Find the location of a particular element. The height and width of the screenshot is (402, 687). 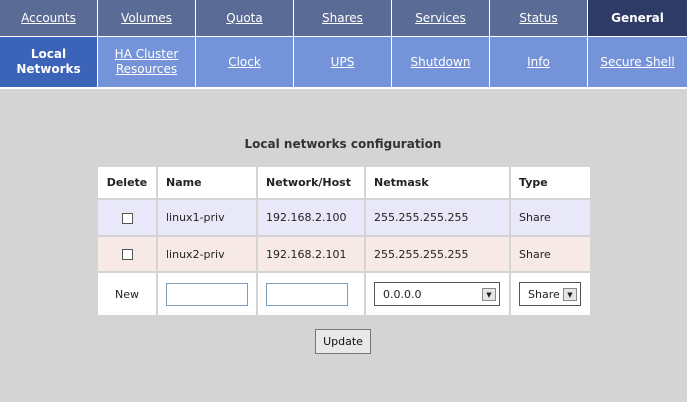

name-input is located at coordinates (207, 294).